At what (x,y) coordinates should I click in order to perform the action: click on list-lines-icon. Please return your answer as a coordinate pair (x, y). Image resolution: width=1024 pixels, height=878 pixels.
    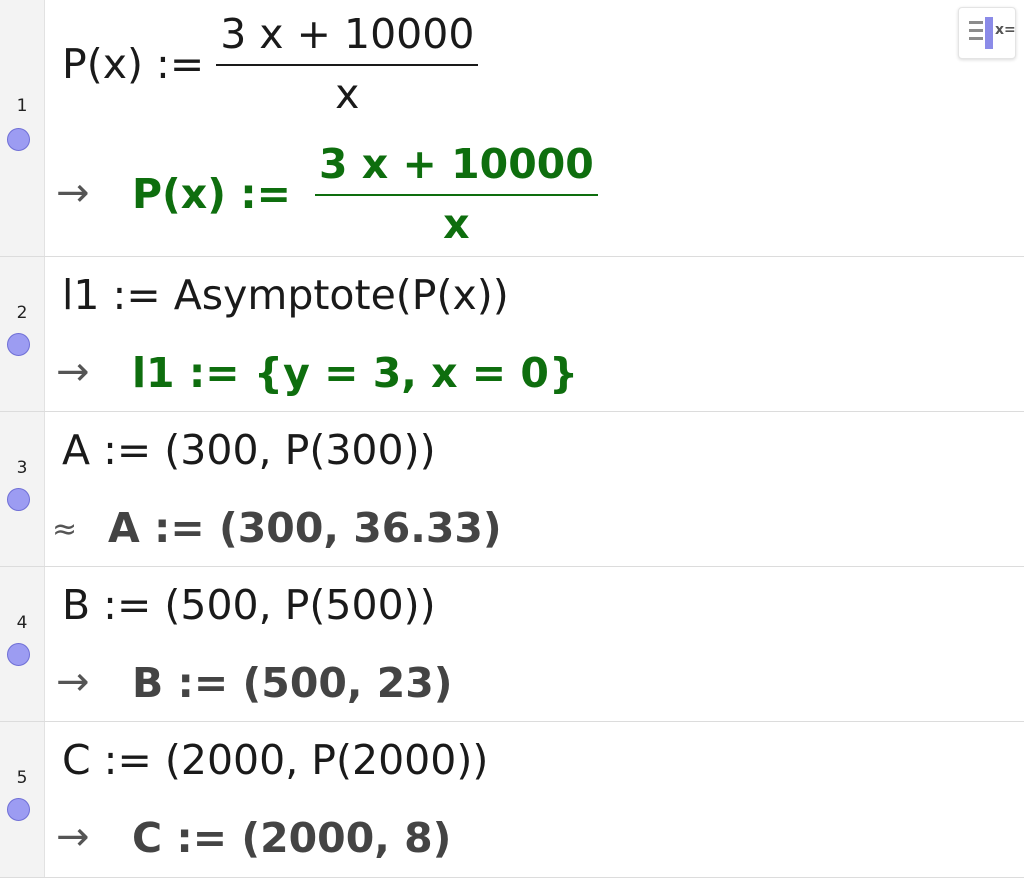
    Looking at the image, I should click on (976, 33).